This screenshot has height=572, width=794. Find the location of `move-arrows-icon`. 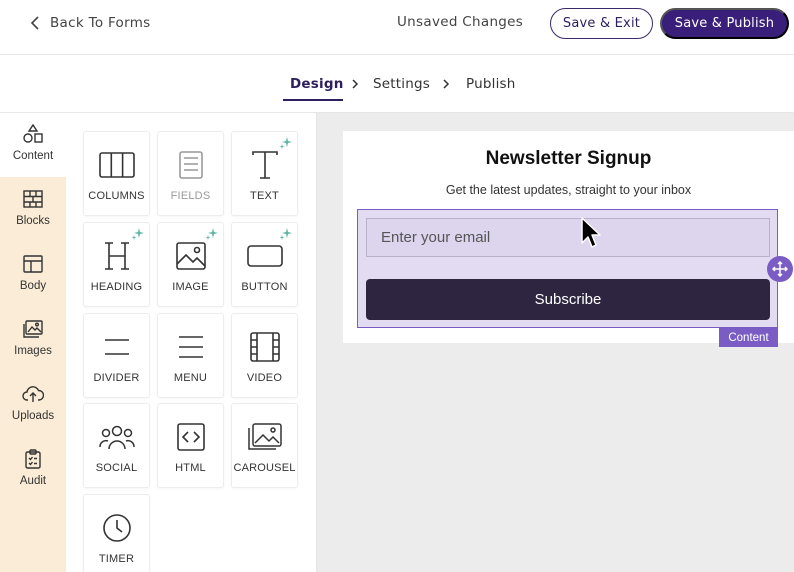

move-arrows-icon is located at coordinates (780, 269).